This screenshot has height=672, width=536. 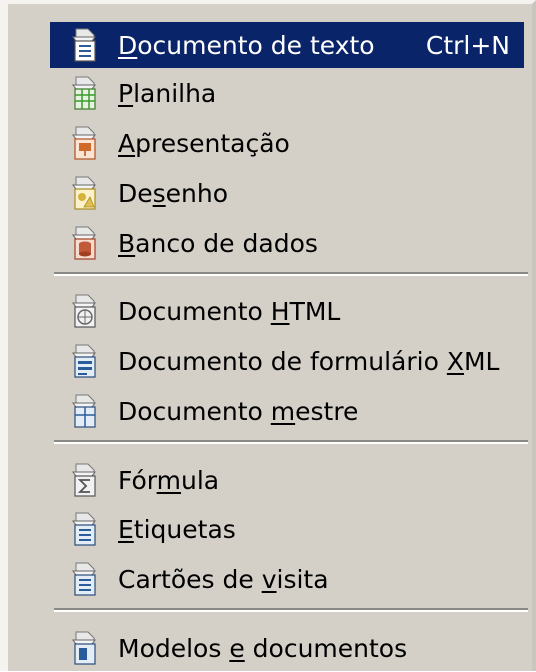 I want to click on labels-icon, so click(x=86, y=529).